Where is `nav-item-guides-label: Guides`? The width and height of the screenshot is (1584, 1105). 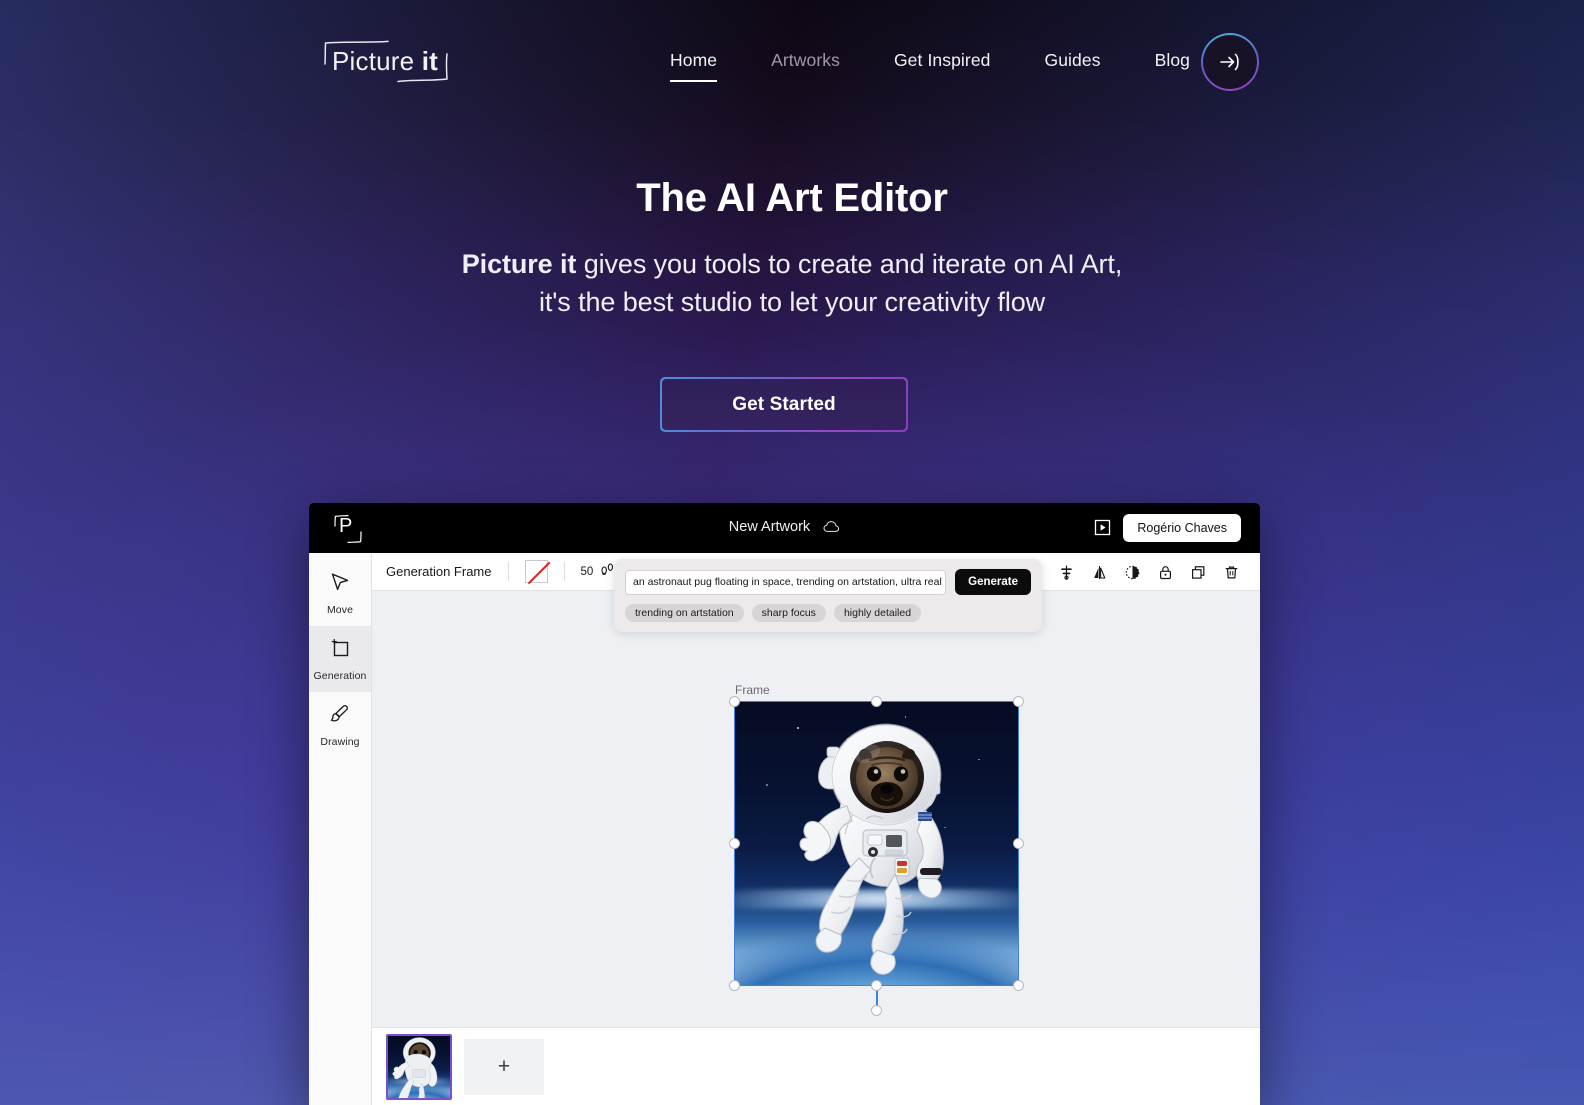
nav-item-guides-label: Guides is located at coordinates (1072, 60).